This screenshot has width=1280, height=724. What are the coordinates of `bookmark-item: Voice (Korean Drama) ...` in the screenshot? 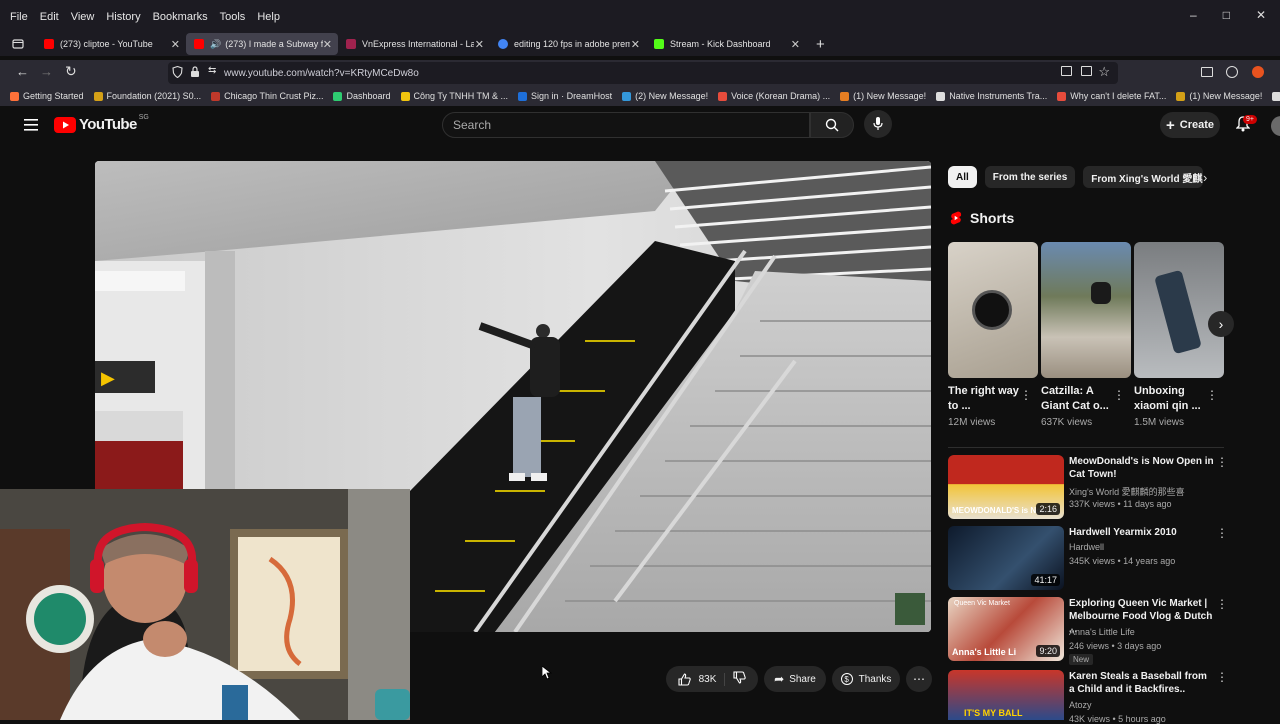 It's located at (774, 96).